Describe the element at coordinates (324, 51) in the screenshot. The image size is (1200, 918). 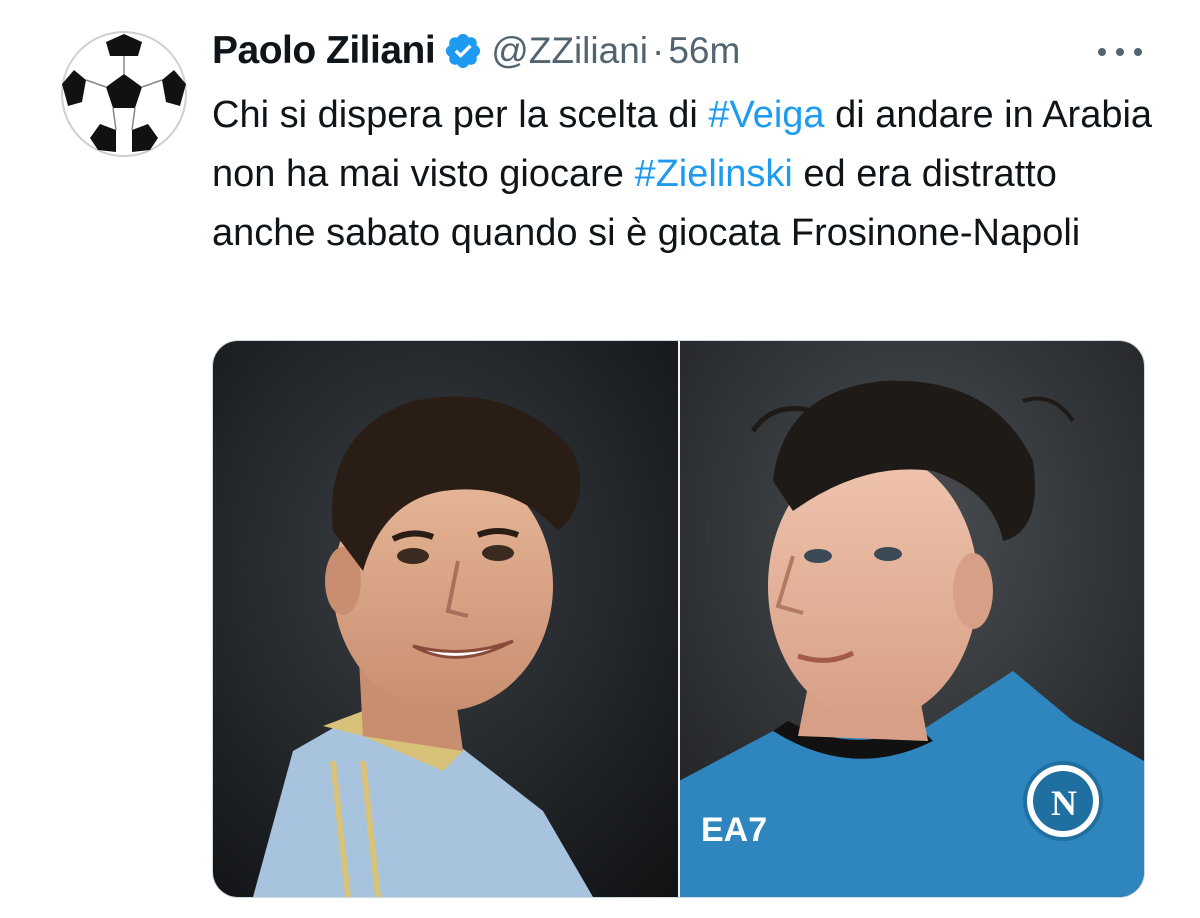
I see `author-name: Paolo Ziliani` at that location.